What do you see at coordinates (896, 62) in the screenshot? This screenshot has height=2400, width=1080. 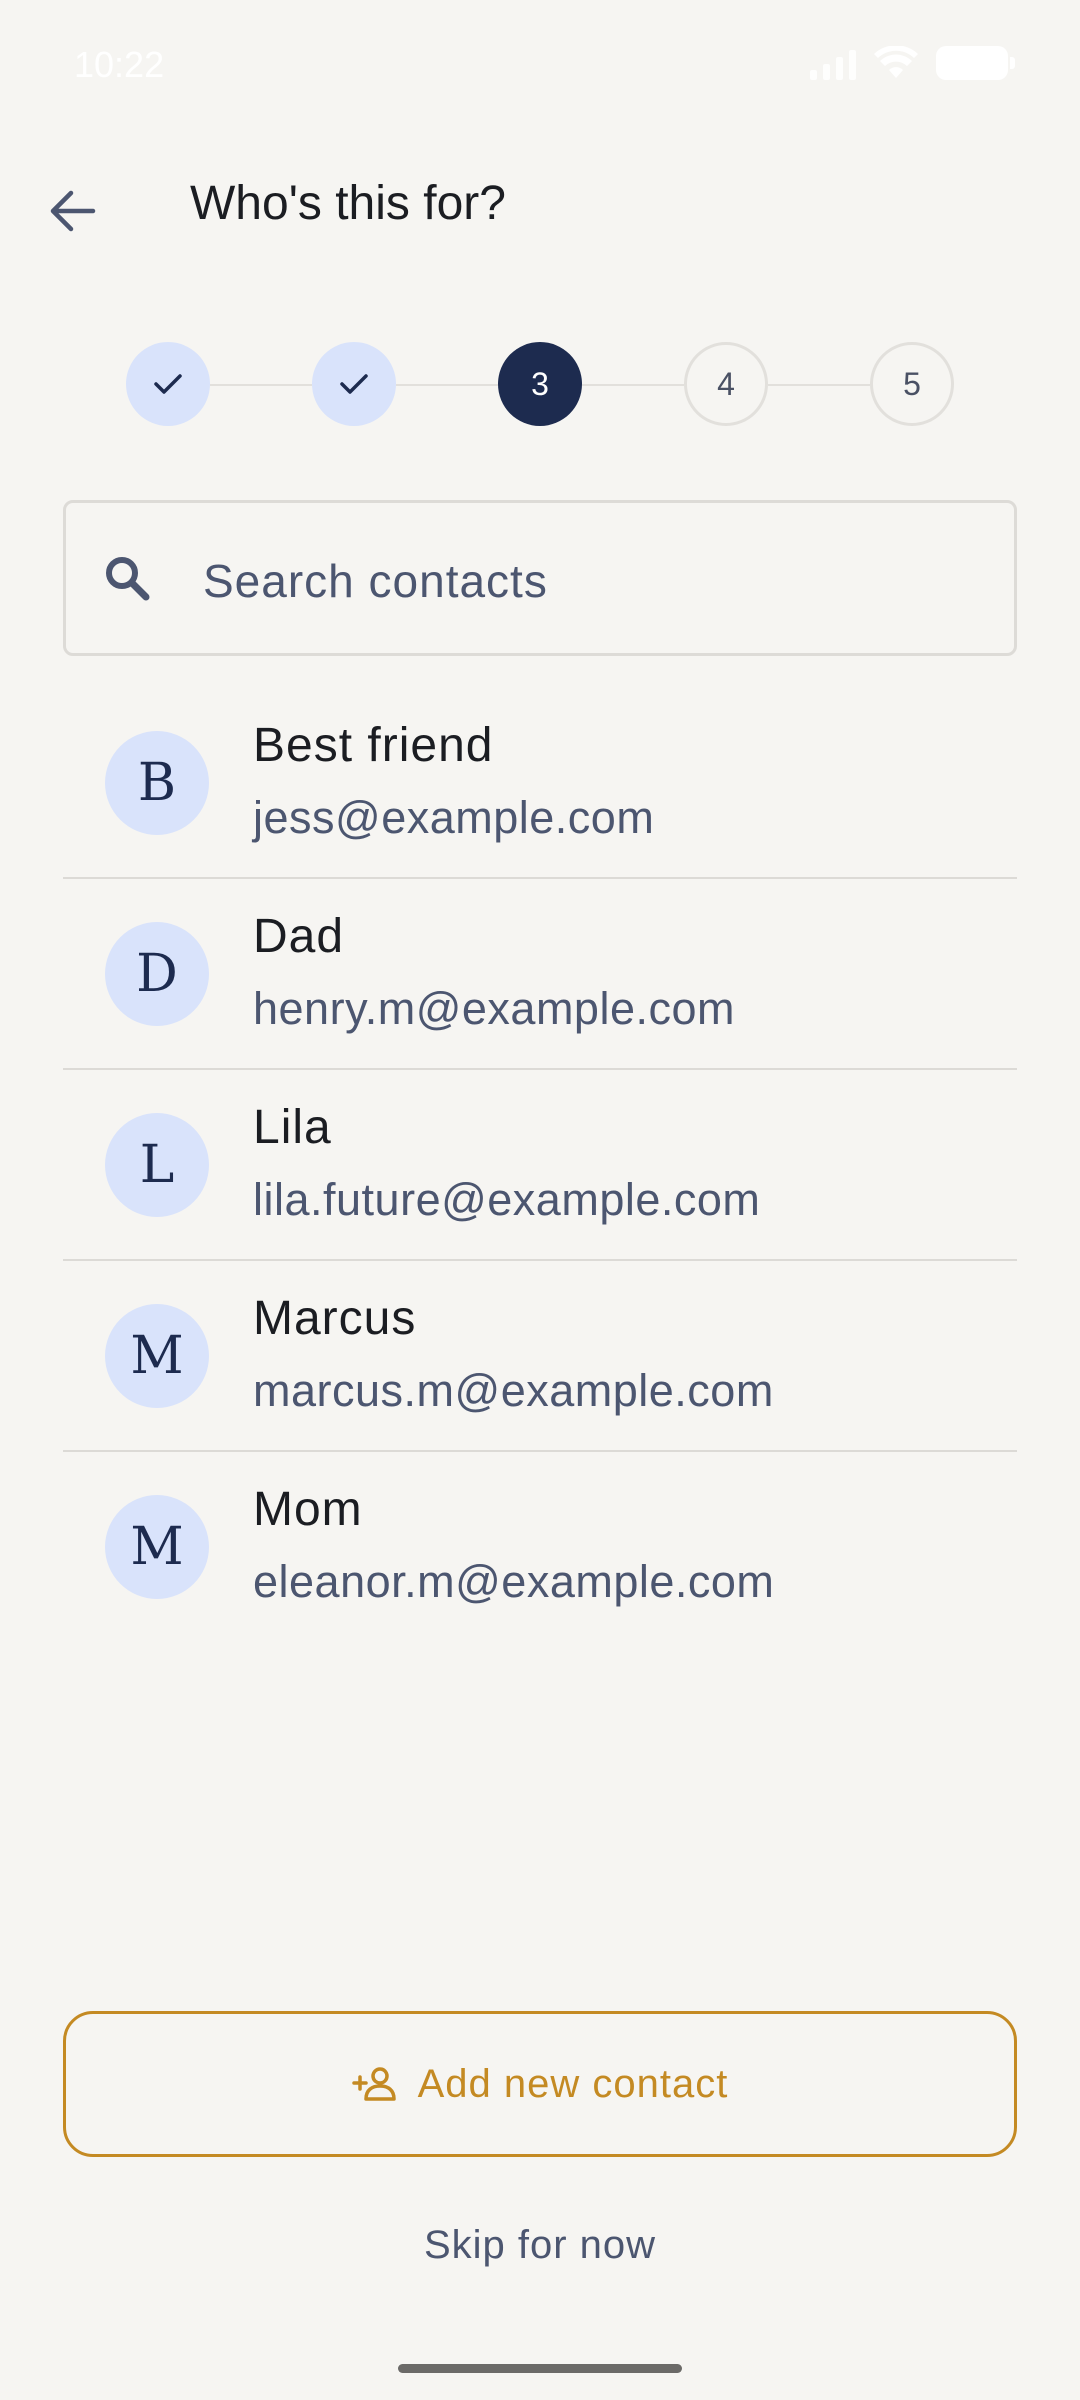 I see `wifi-icon` at bounding box center [896, 62].